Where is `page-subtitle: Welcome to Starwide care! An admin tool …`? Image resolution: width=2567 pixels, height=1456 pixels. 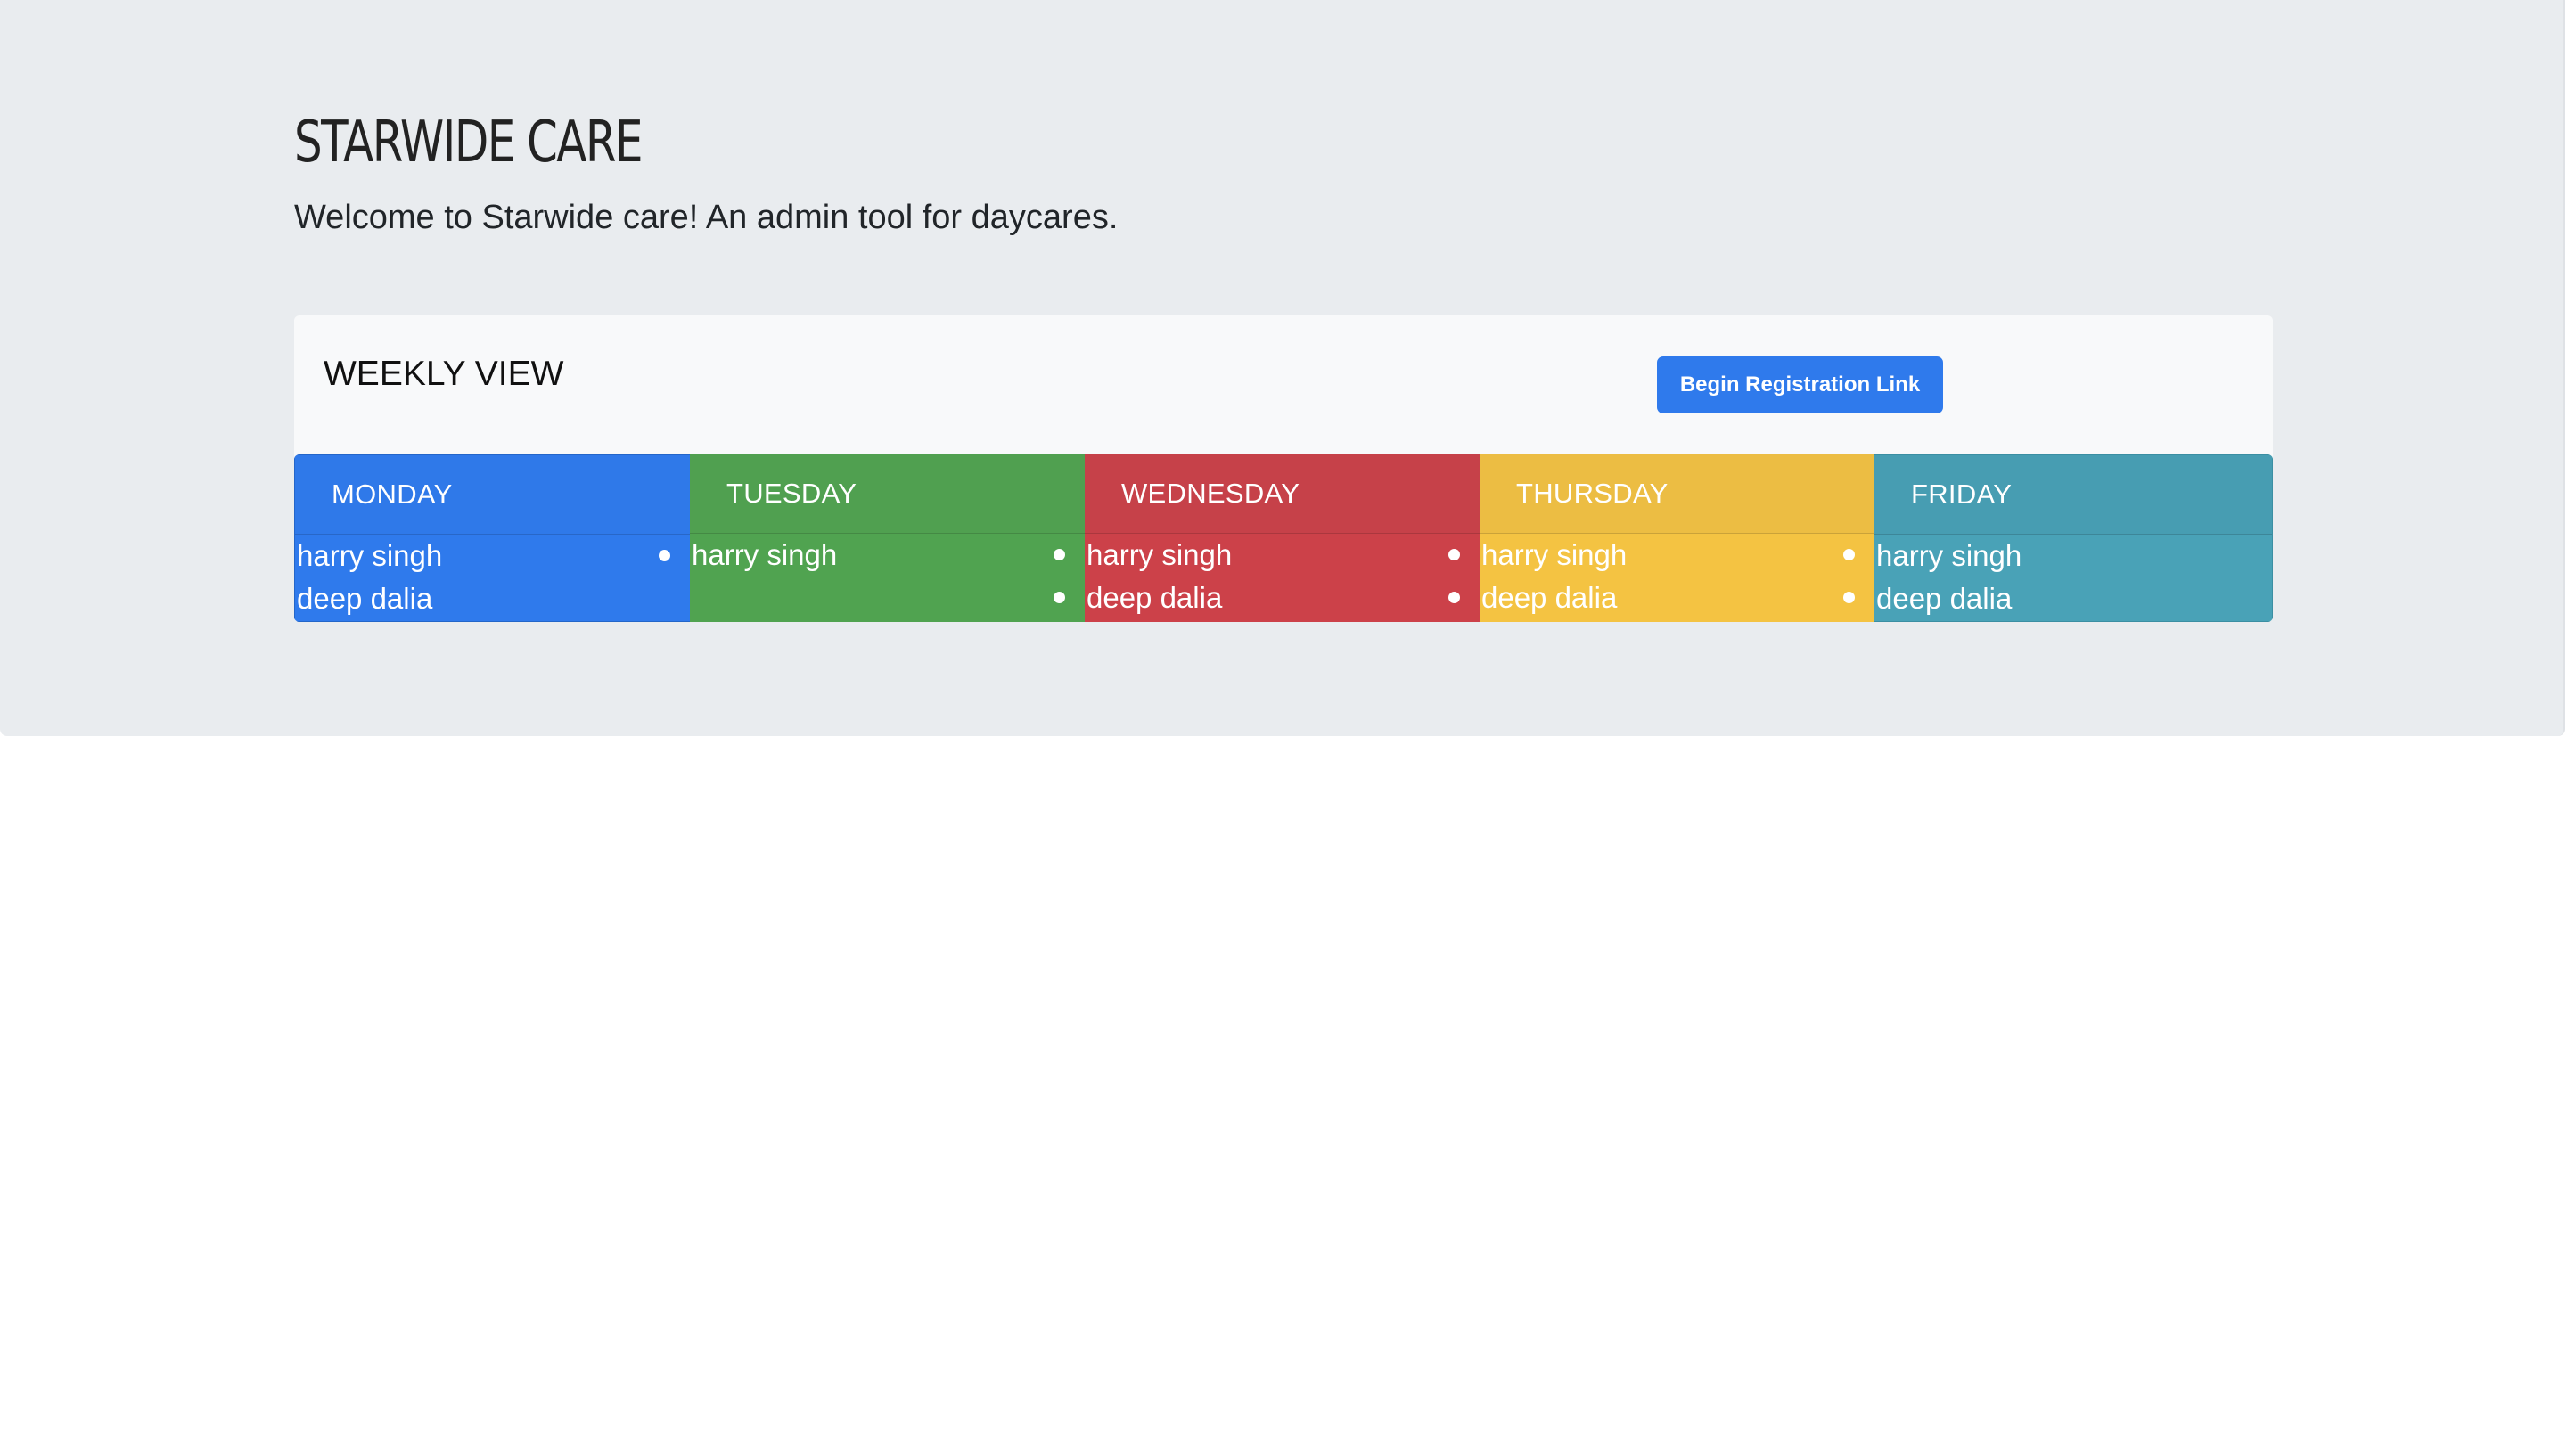 page-subtitle: Welcome to Starwide care! An admin tool … is located at coordinates (706, 217).